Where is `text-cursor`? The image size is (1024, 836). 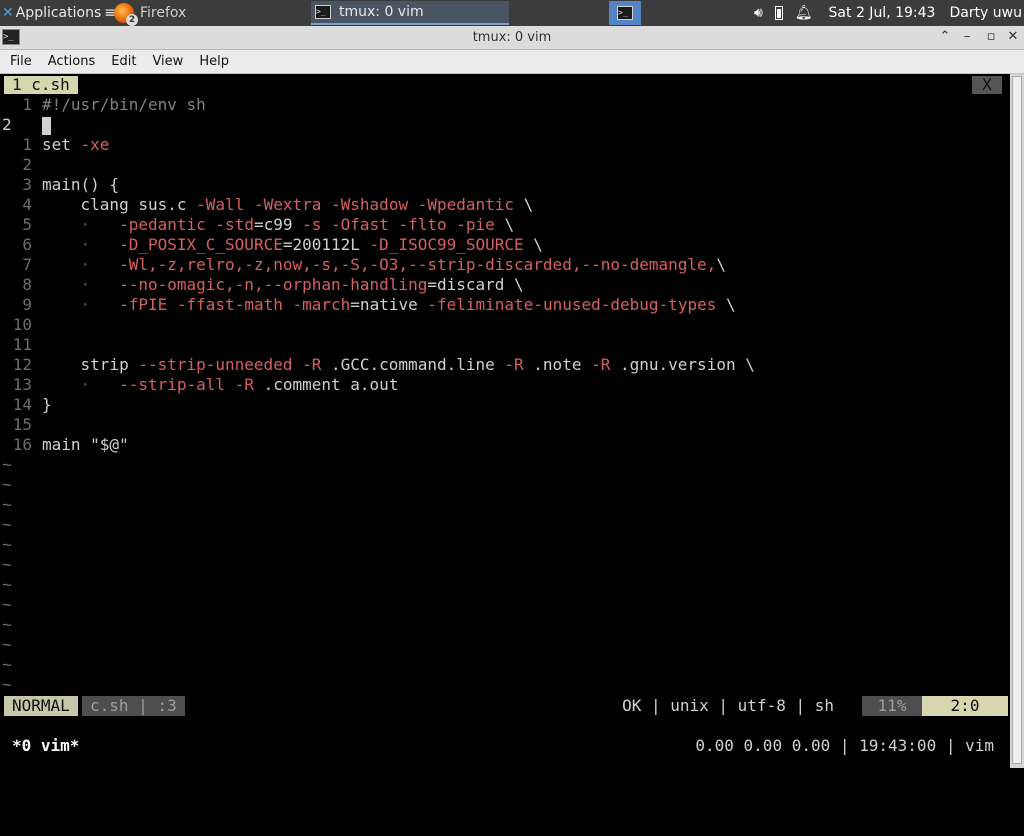 text-cursor is located at coordinates (46, 125).